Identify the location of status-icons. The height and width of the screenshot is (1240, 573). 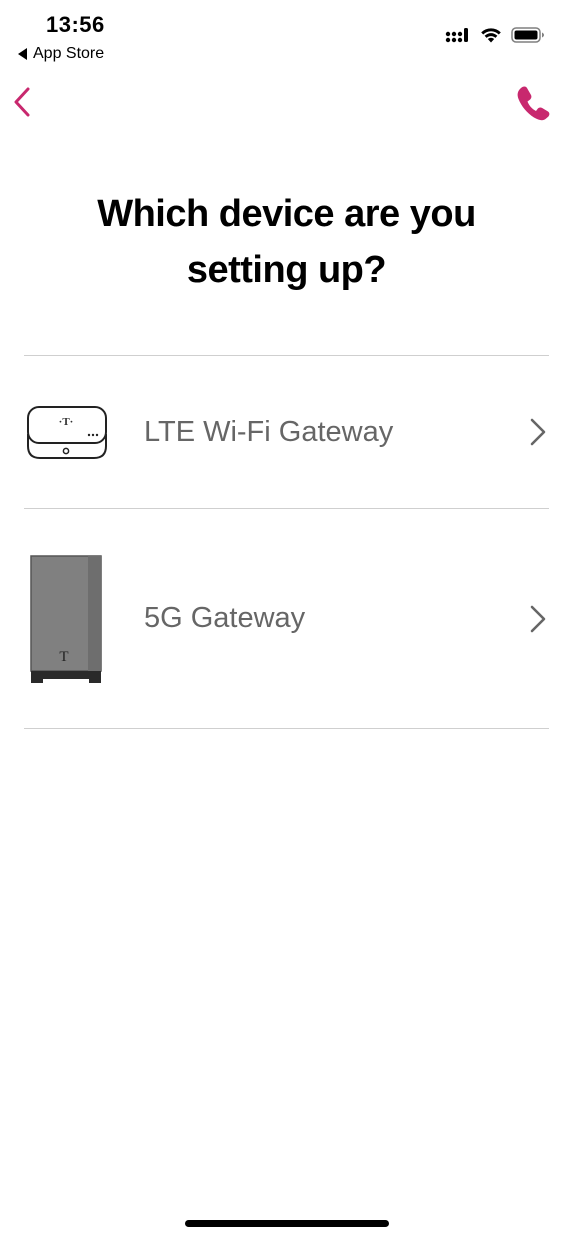
(495, 35).